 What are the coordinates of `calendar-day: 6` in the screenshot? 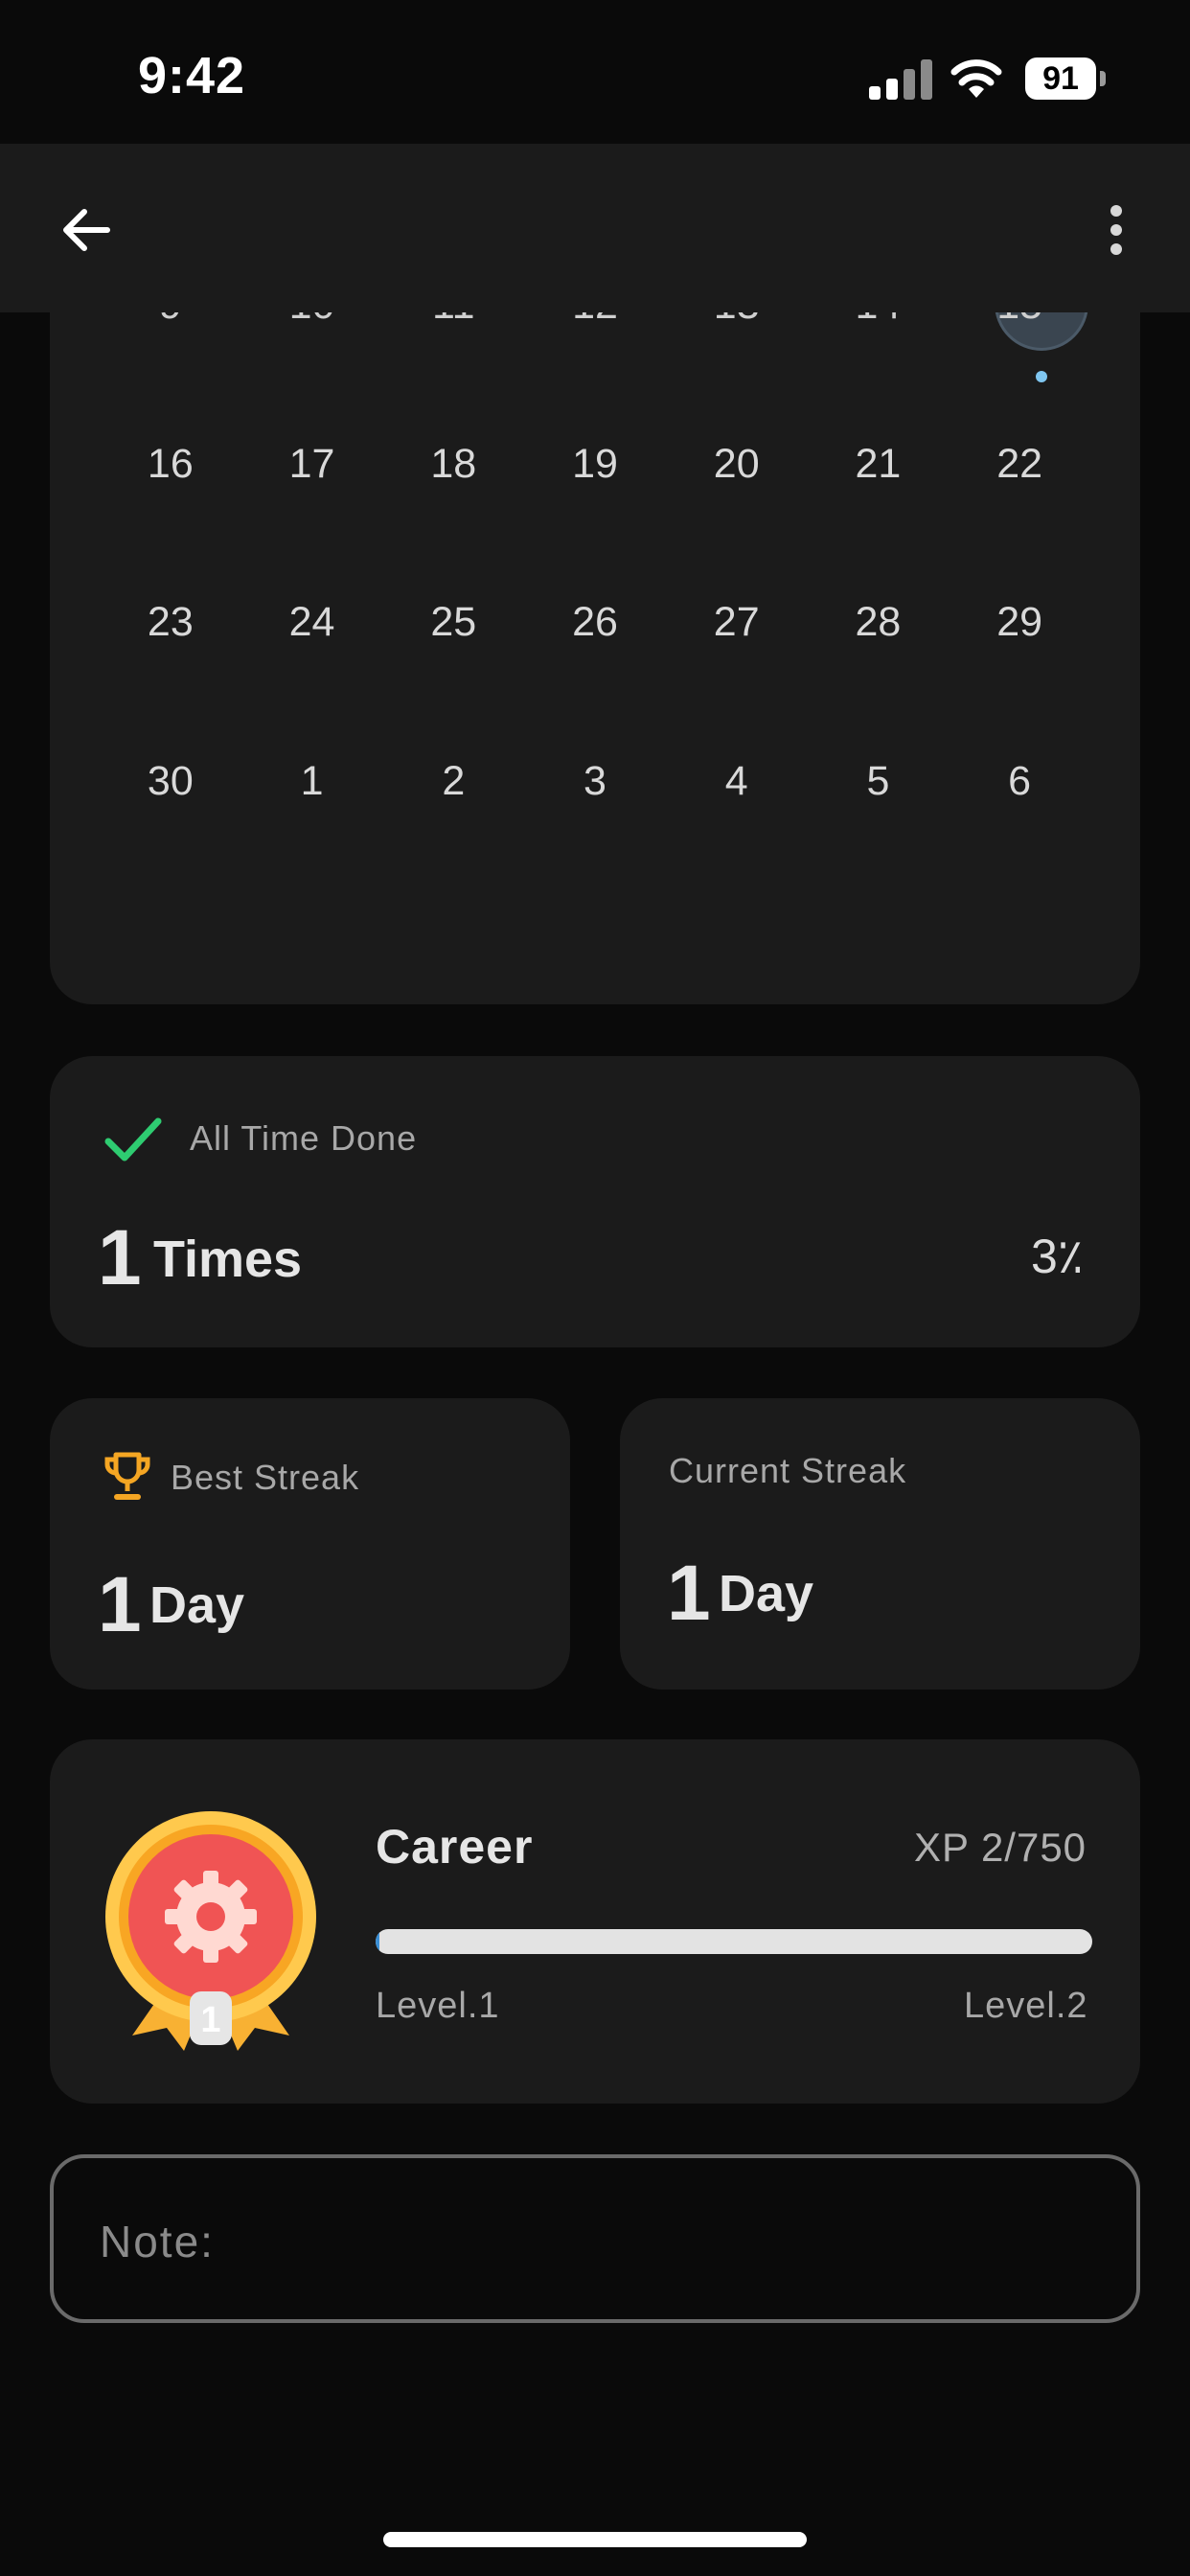 It's located at (1019, 781).